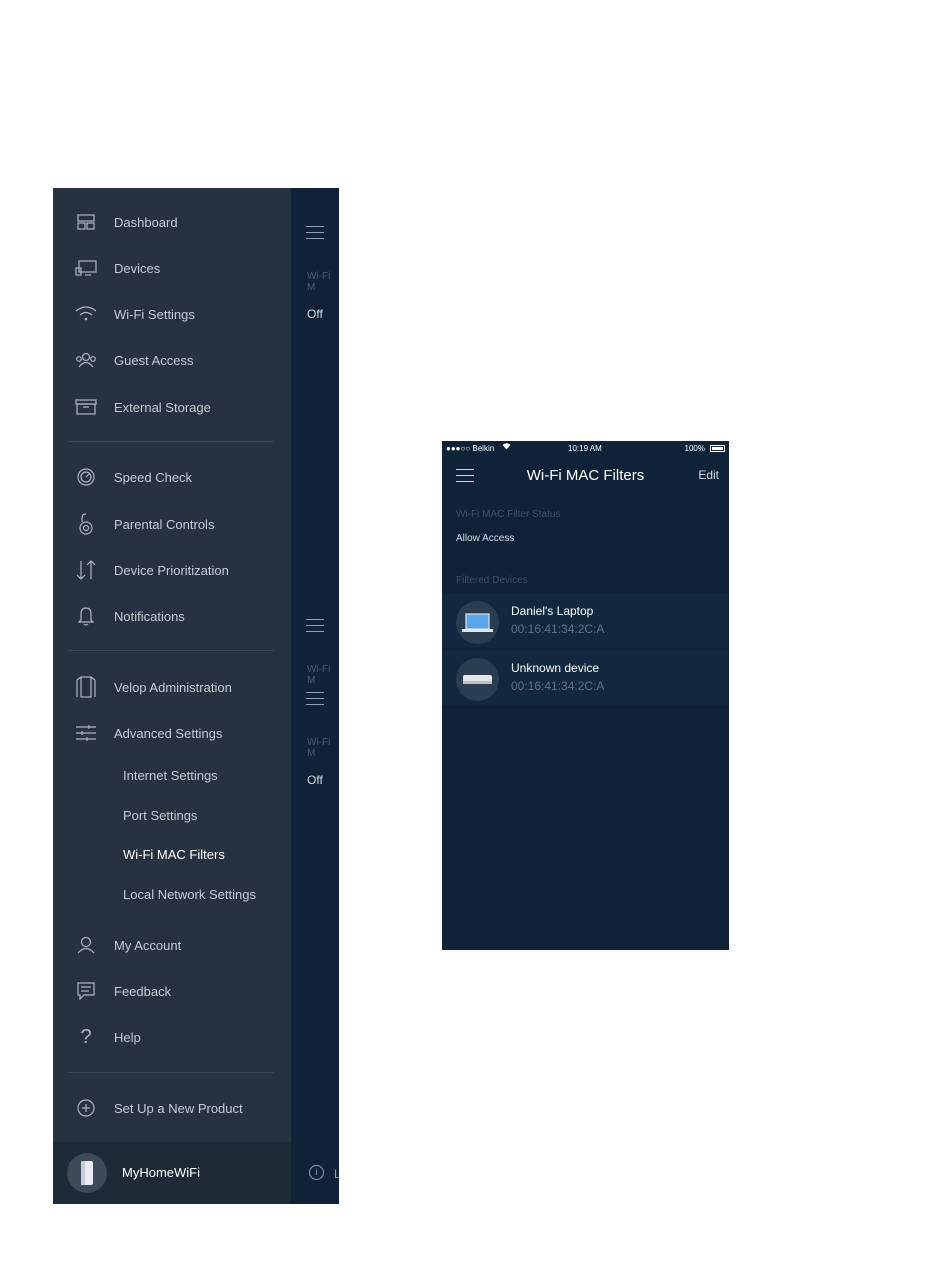 This screenshot has height=1276, width=950. What do you see at coordinates (316, 1172) in the screenshot?
I see `info-icon: i` at bounding box center [316, 1172].